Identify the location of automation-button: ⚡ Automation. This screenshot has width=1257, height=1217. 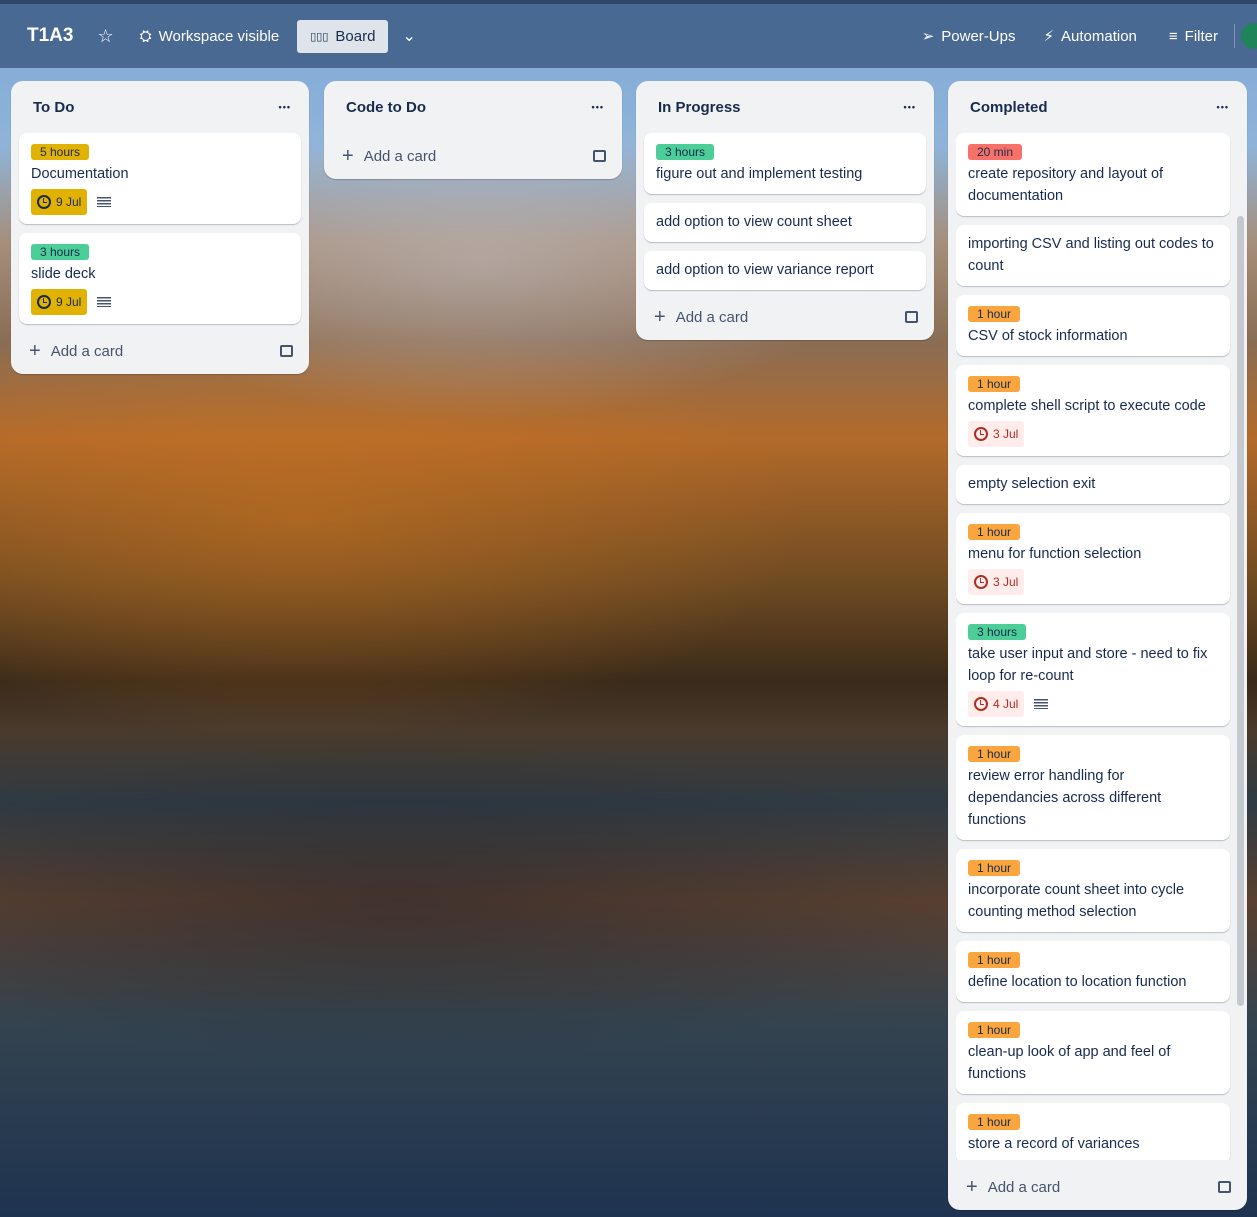
(1090, 36).